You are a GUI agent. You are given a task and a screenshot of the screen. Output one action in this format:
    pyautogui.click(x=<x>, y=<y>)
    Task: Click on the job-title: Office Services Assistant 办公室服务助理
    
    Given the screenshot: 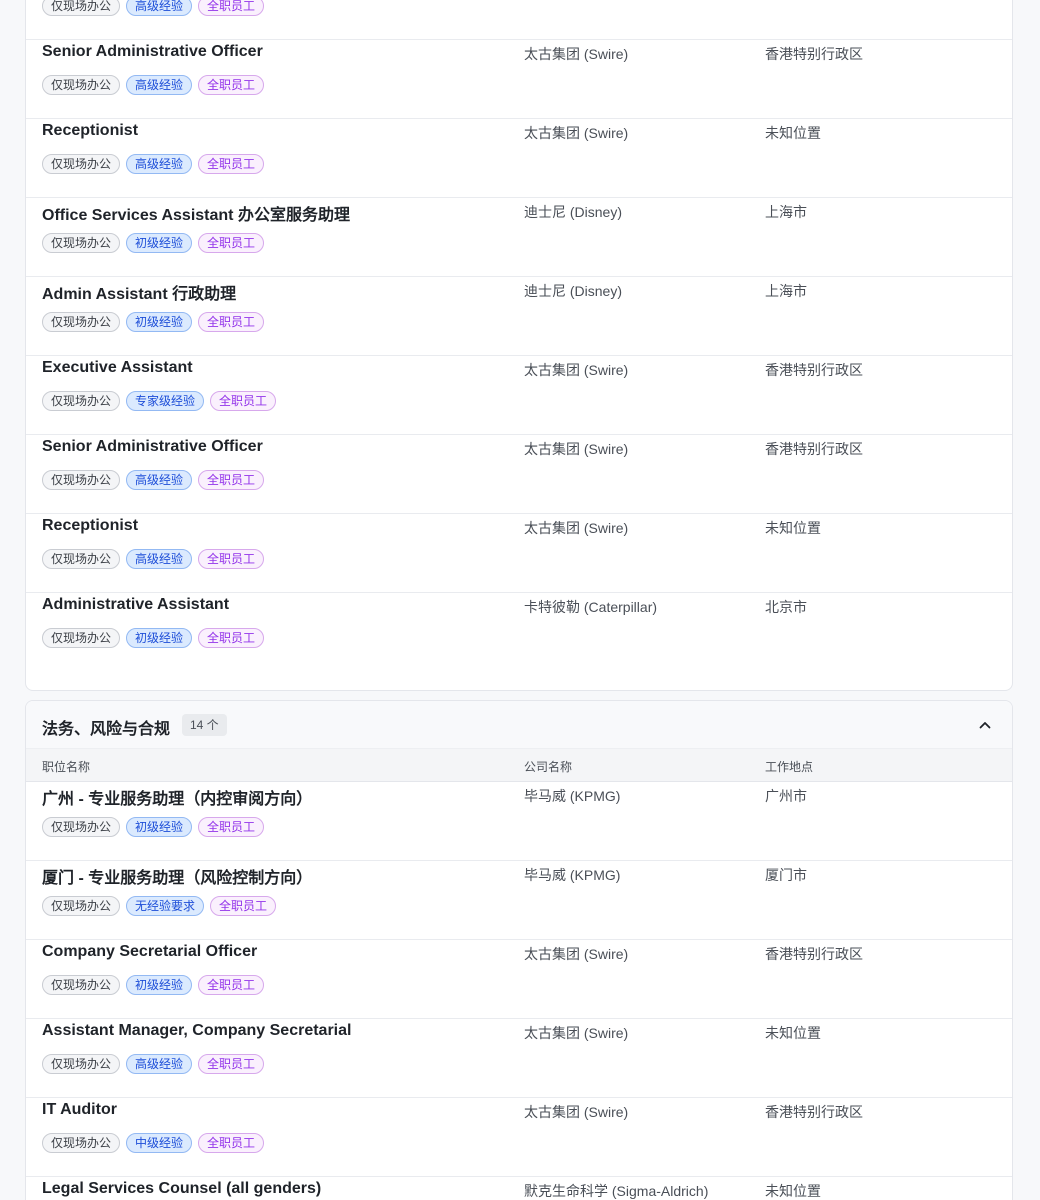 What is the action you would take?
    pyautogui.click(x=196, y=213)
    